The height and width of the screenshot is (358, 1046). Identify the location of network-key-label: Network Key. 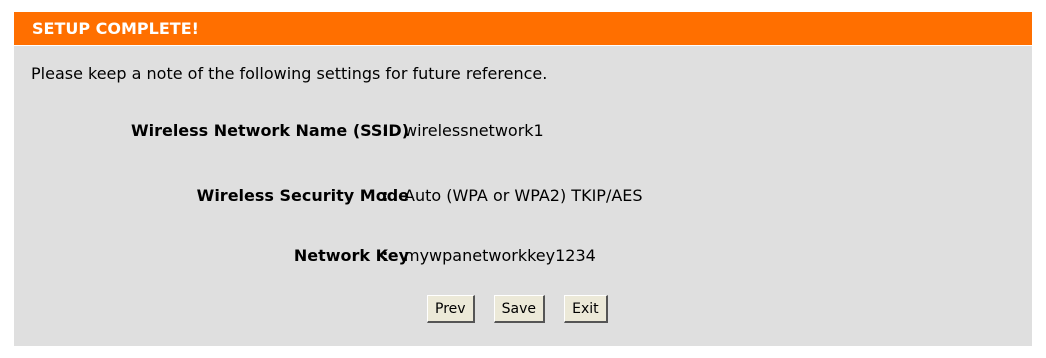
(351, 255).